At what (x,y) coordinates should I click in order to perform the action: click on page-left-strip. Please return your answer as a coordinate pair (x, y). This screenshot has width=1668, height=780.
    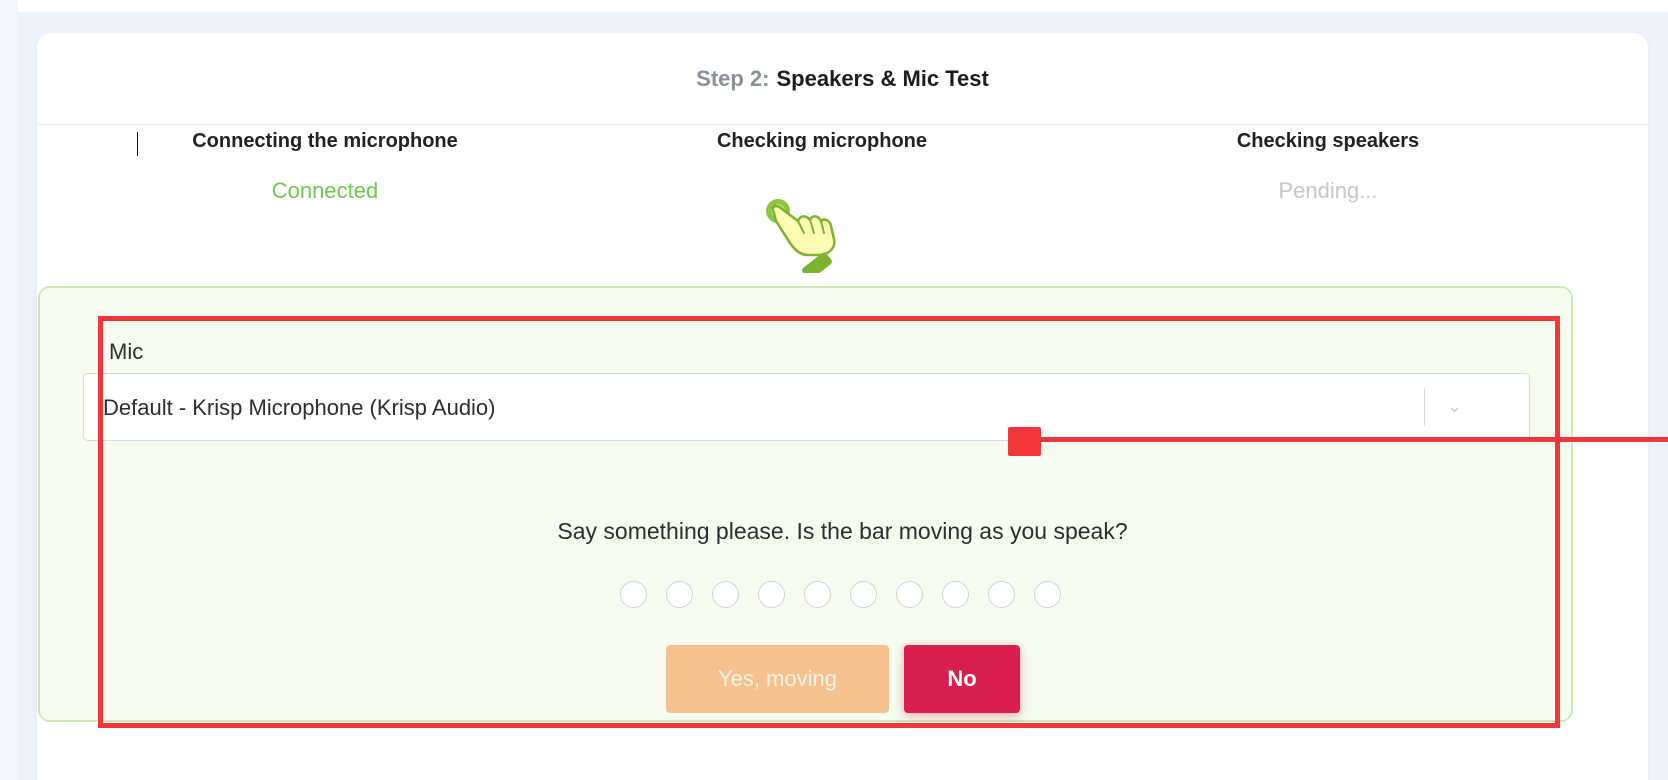
    Looking at the image, I should click on (9, 390).